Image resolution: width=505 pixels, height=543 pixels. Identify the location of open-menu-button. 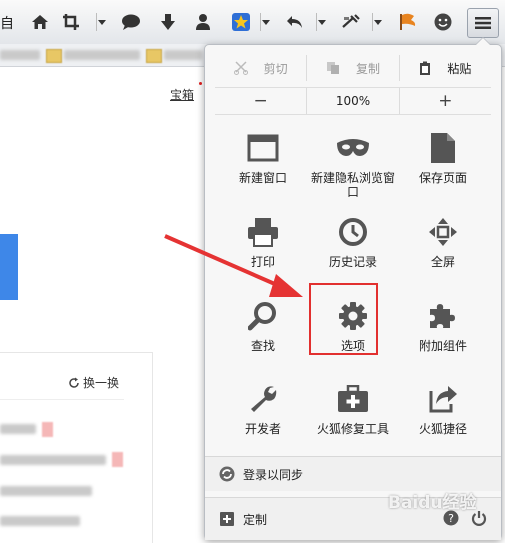
(483, 23).